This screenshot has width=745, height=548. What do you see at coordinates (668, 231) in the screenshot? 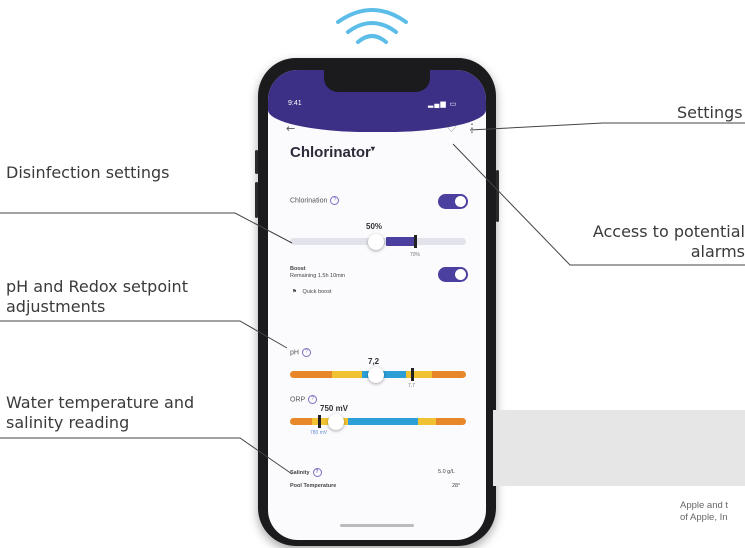
I see `alarms-callout-line1: Access to potential` at bounding box center [668, 231].